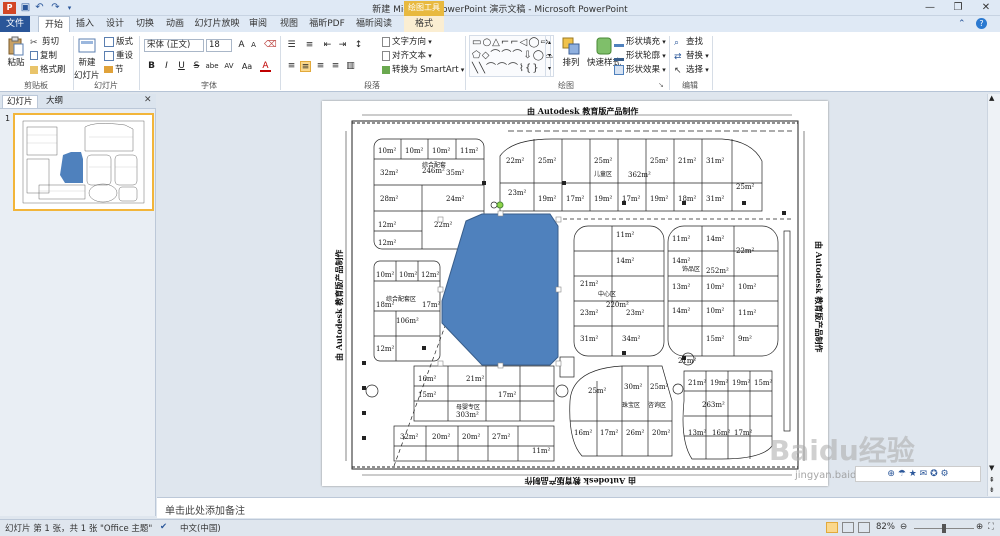 The height and width of the screenshot is (536, 1000). I want to click on grow-font-icon: A, so click(241, 45).